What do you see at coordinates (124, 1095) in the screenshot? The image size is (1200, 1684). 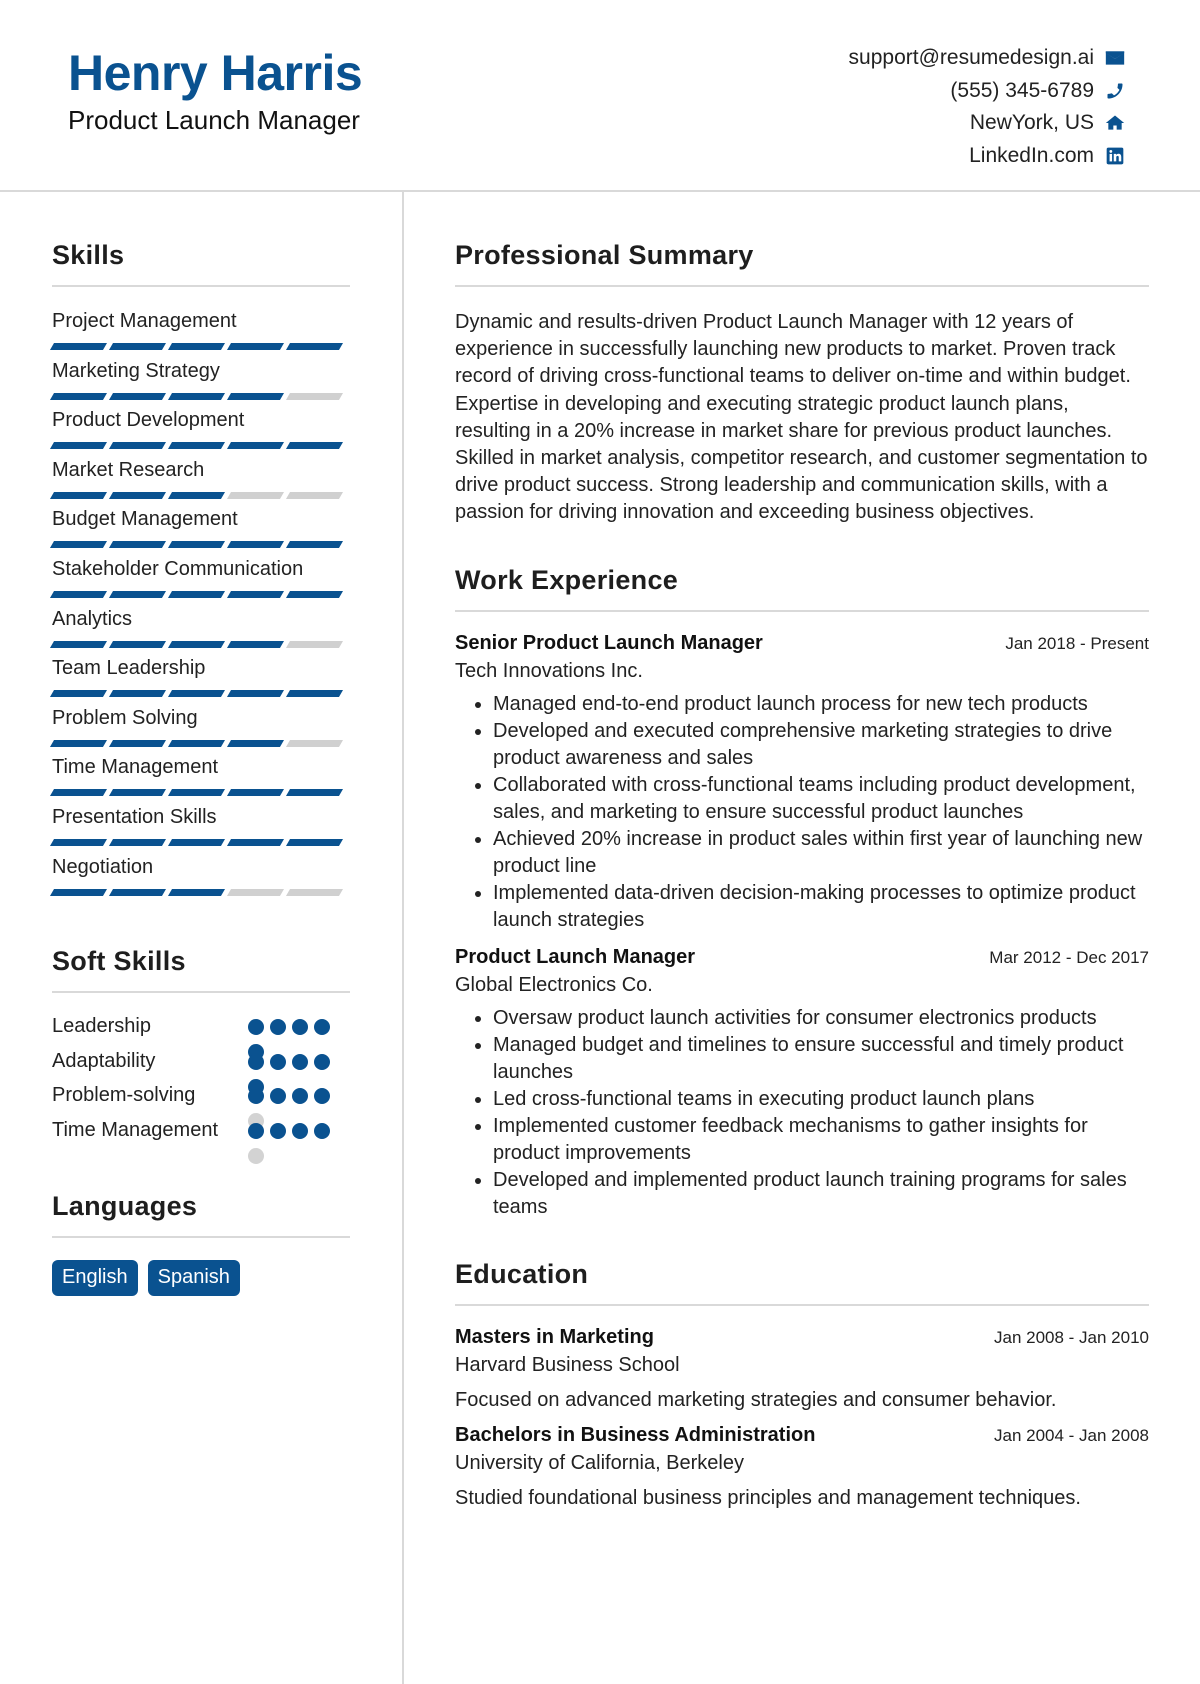 I see `soft-skill-label: Problem-solving` at bounding box center [124, 1095].